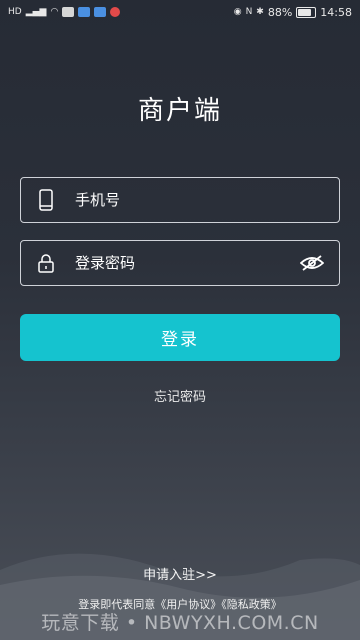 Image resolution: width=360 pixels, height=640 pixels. What do you see at coordinates (68, 12) in the screenshot?
I see `message-icon` at bounding box center [68, 12].